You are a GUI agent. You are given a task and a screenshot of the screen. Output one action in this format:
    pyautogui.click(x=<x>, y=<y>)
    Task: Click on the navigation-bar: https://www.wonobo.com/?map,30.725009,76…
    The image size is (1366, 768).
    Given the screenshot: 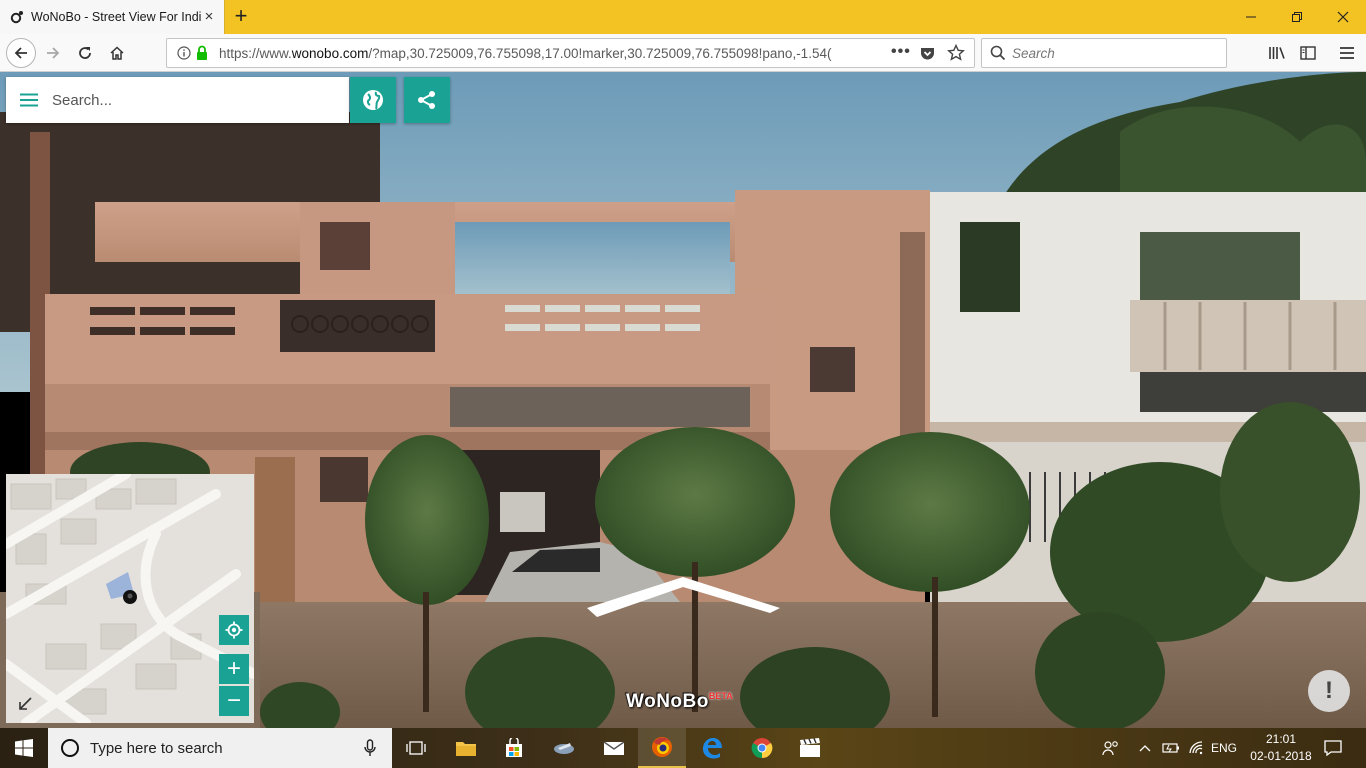 What is the action you would take?
    pyautogui.click(x=683, y=53)
    